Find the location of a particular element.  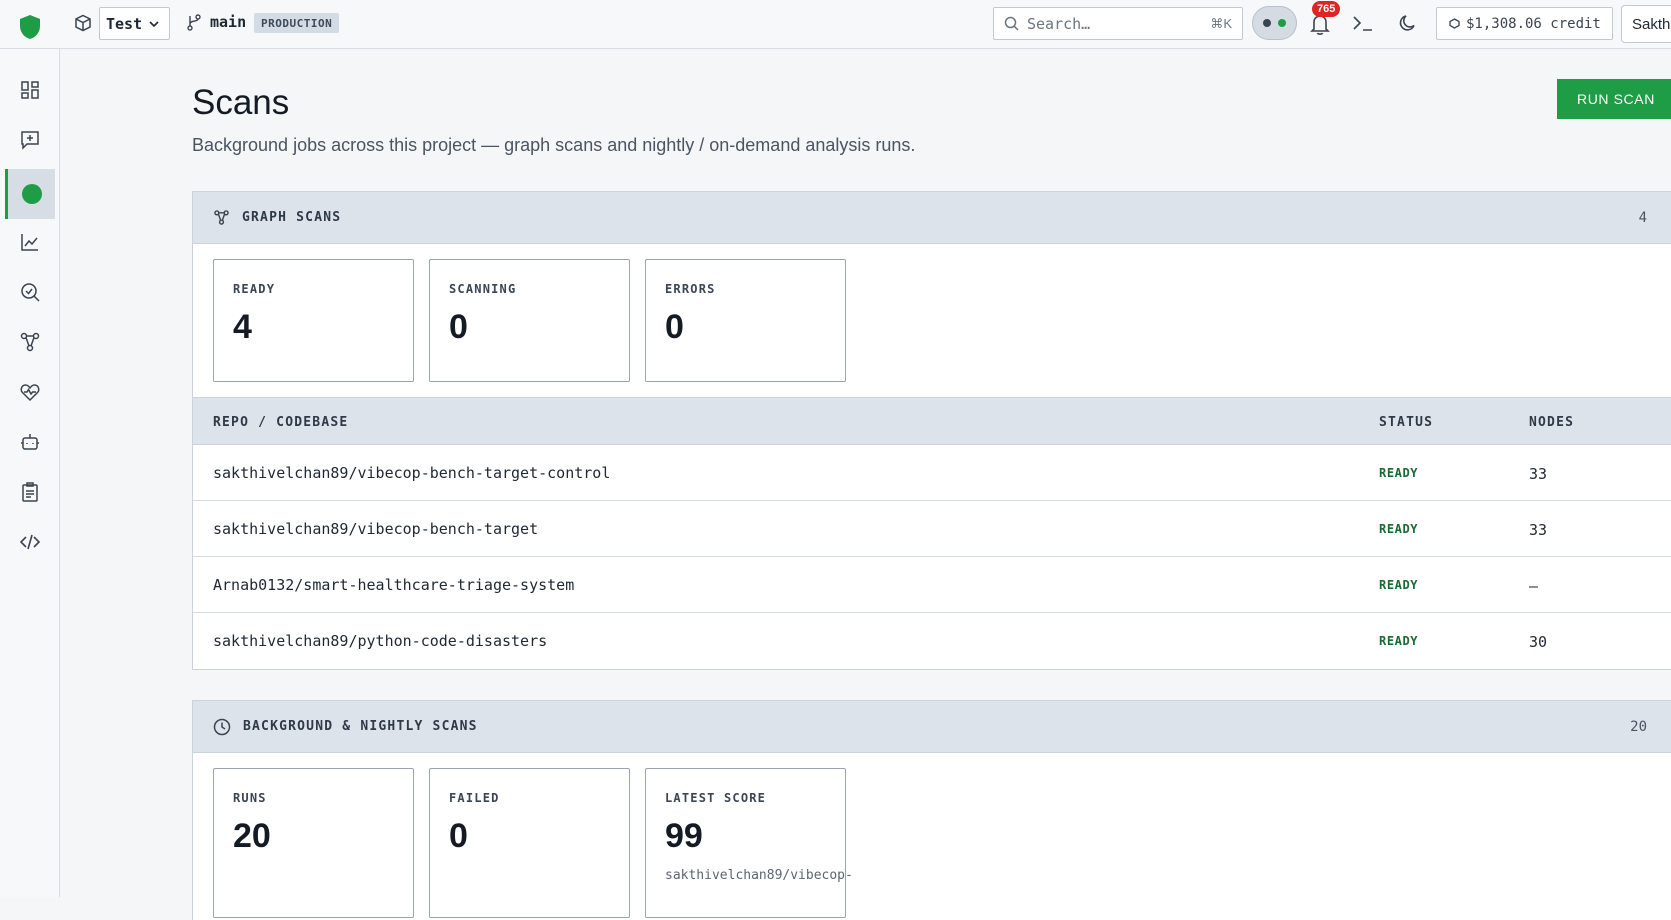

sidebar is located at coordinates (30, 473).